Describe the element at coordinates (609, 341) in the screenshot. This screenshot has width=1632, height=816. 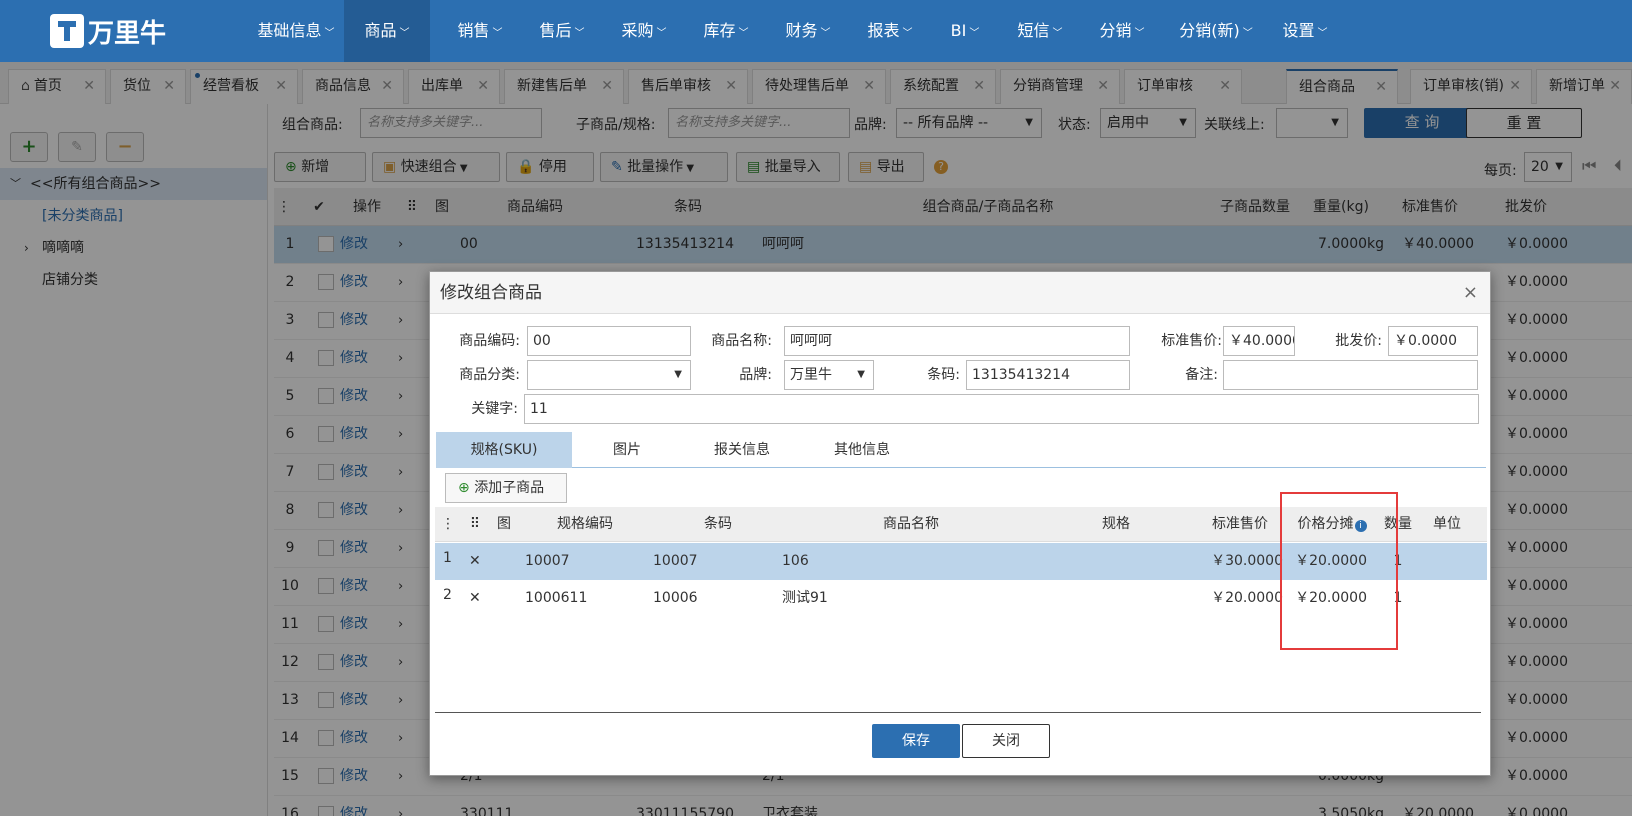
I see `code-field: 00` at that location.